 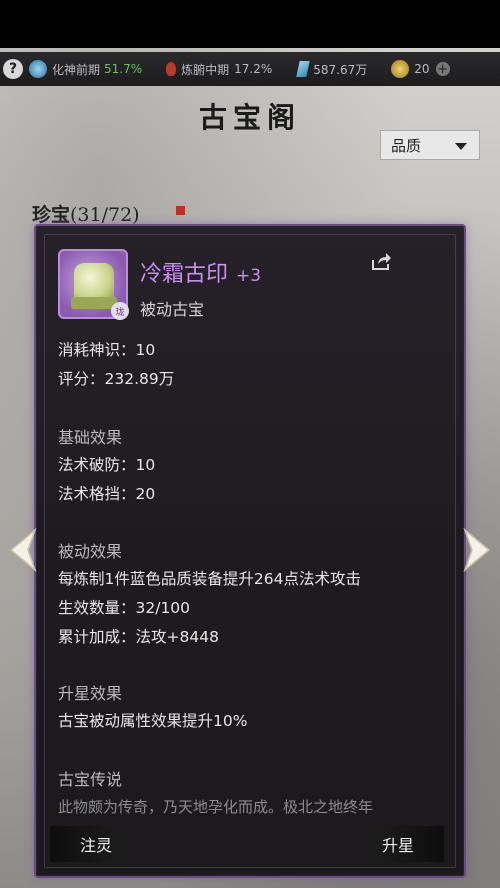 I want to click on coin-icon, so click(x=400, y=69).